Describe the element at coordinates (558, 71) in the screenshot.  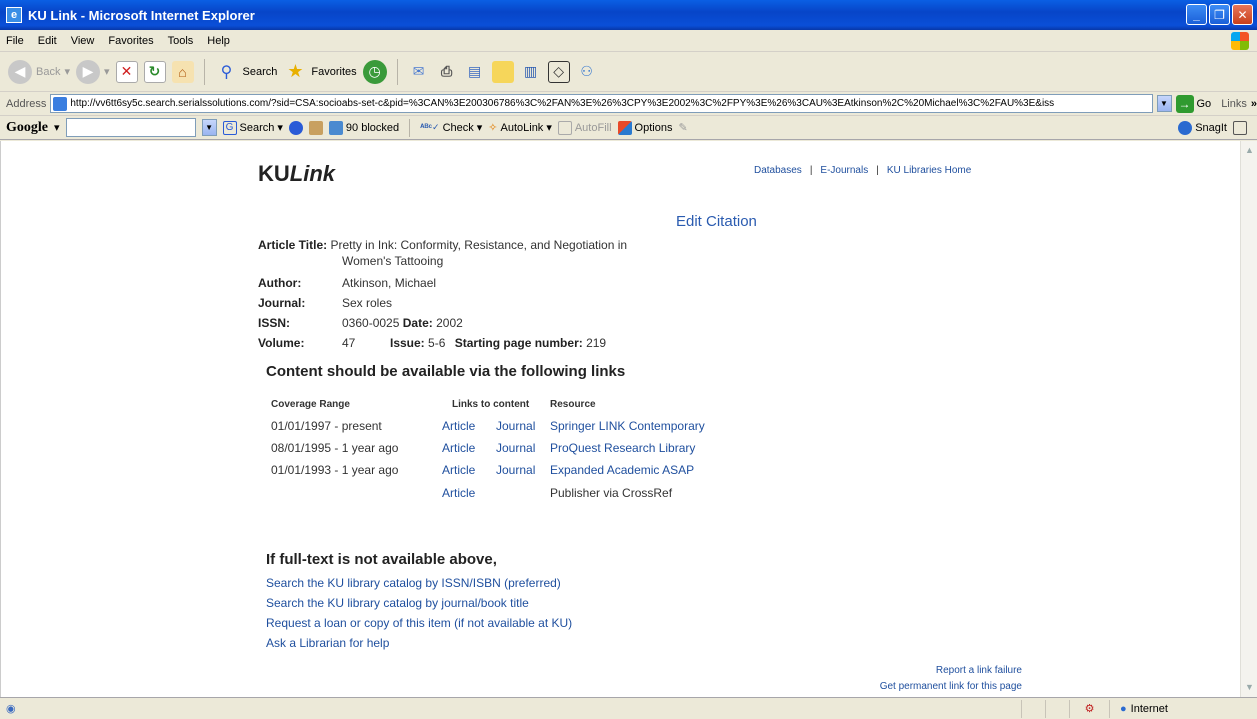
I see `window-icon: ◇` at that location.